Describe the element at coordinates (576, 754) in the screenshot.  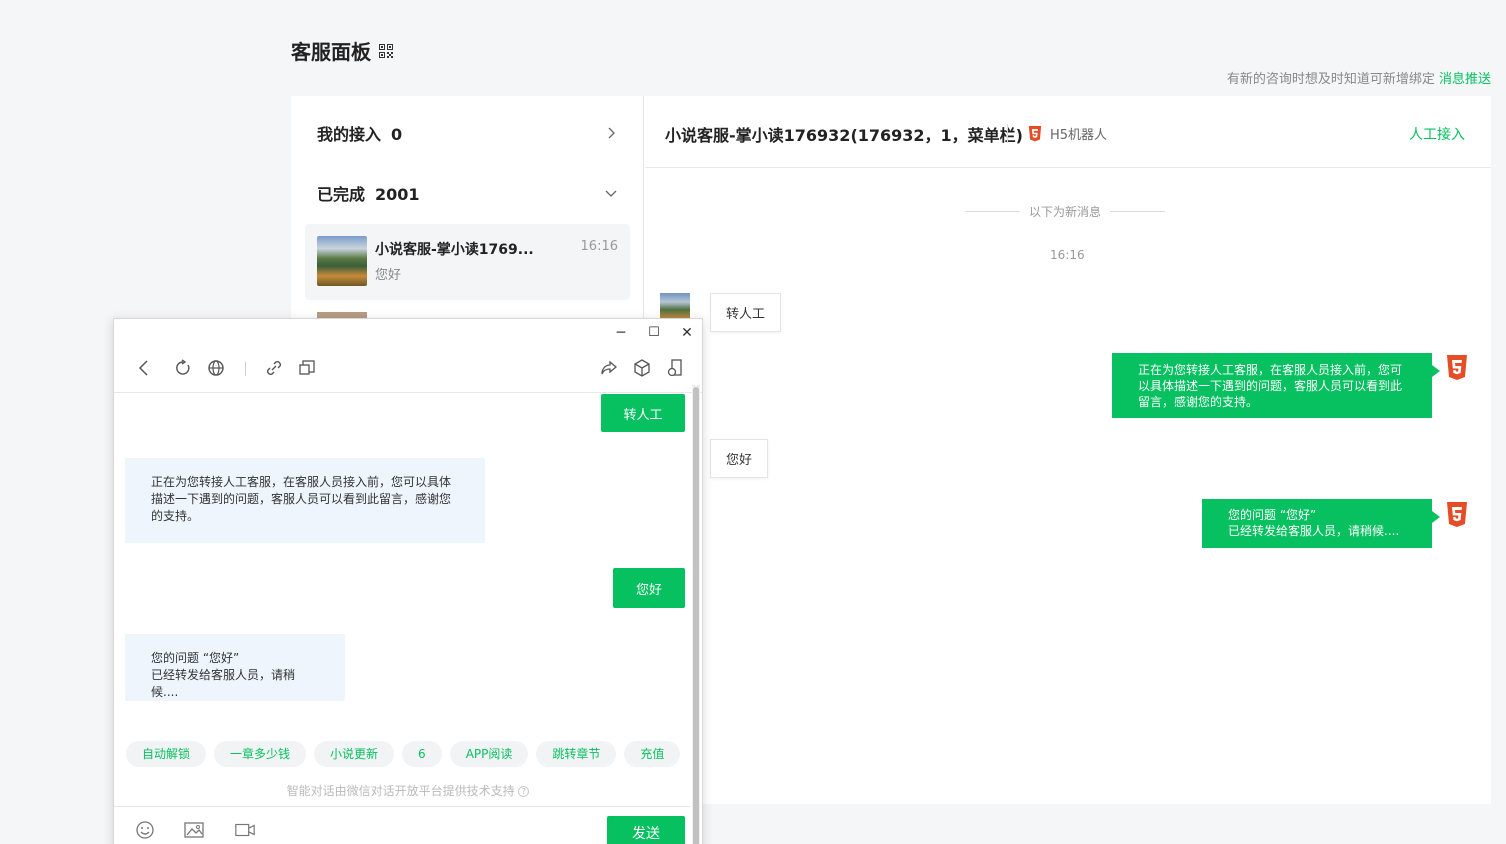
I see `quick-reply-chip: 跳转章节` at that location.